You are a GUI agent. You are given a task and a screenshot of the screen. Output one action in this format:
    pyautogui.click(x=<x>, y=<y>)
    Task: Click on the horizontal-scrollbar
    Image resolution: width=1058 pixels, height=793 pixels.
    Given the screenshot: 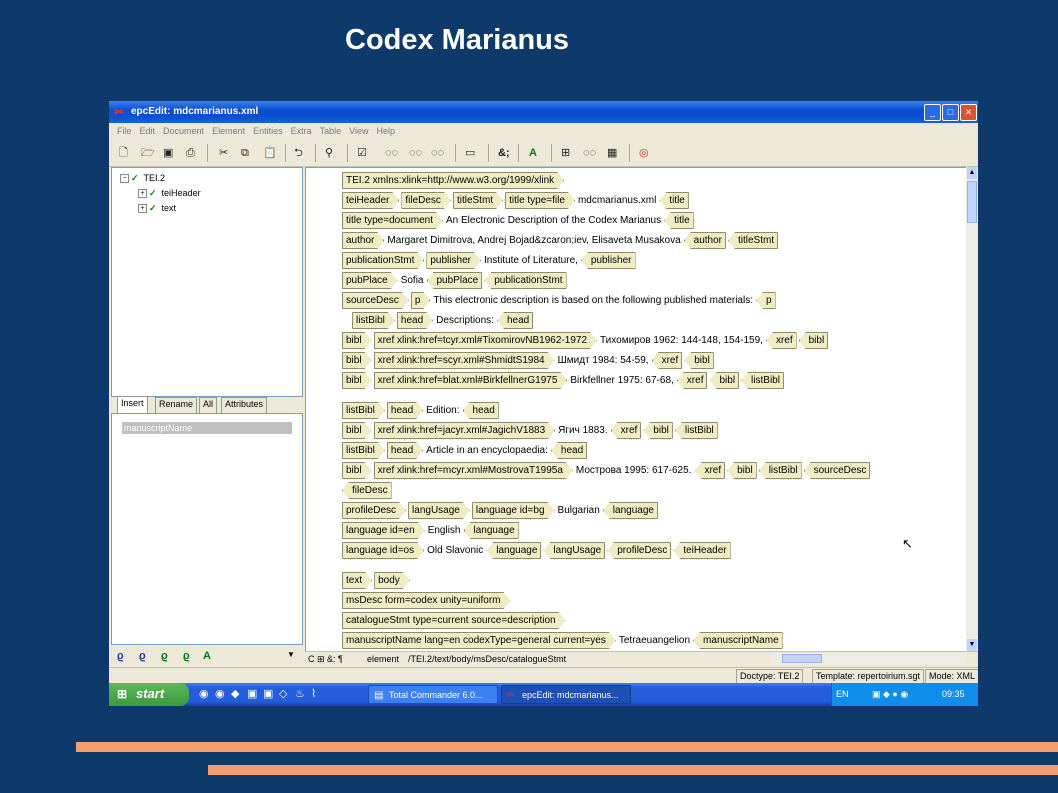 What is the action you would take?
    pyautogui.click(x=868, y=658)
    